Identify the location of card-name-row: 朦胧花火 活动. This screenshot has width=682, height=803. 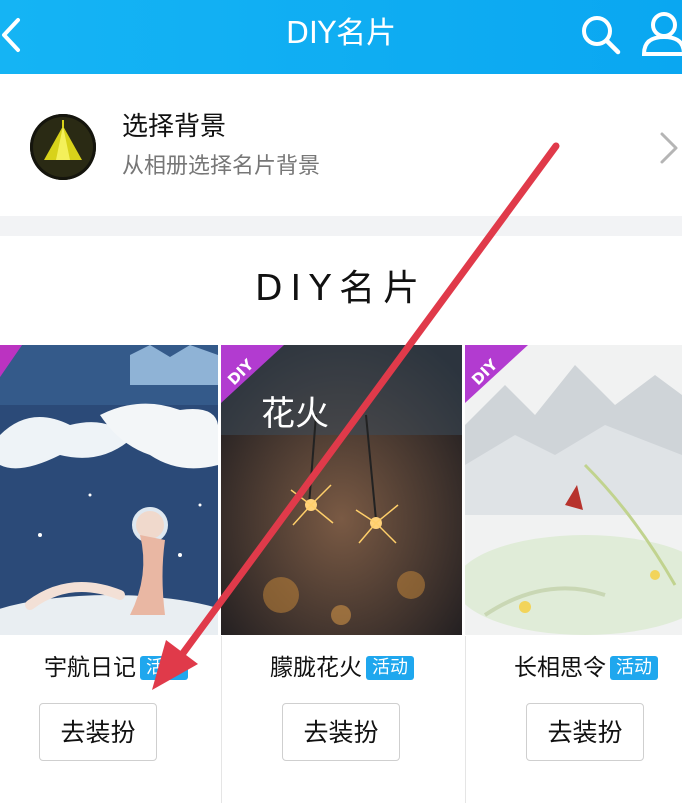
(342, 668).